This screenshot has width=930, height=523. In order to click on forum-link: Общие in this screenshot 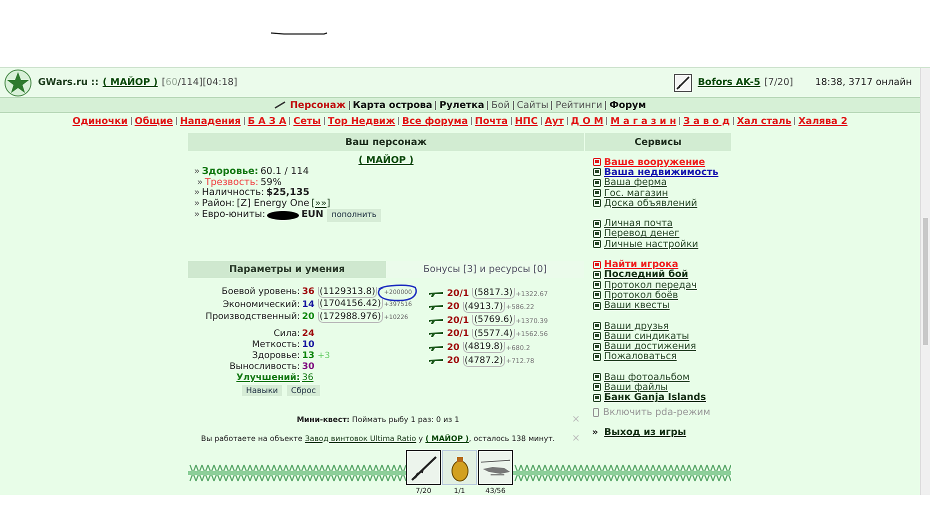, I will do `click(153, 121)`.